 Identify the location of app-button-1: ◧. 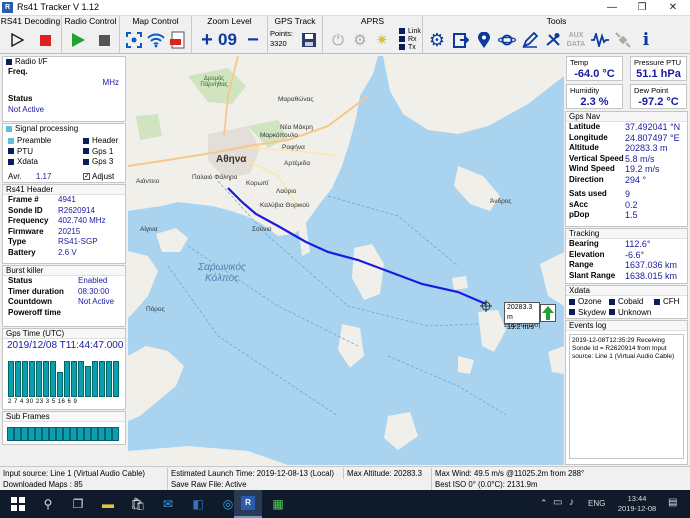
(198, 504).